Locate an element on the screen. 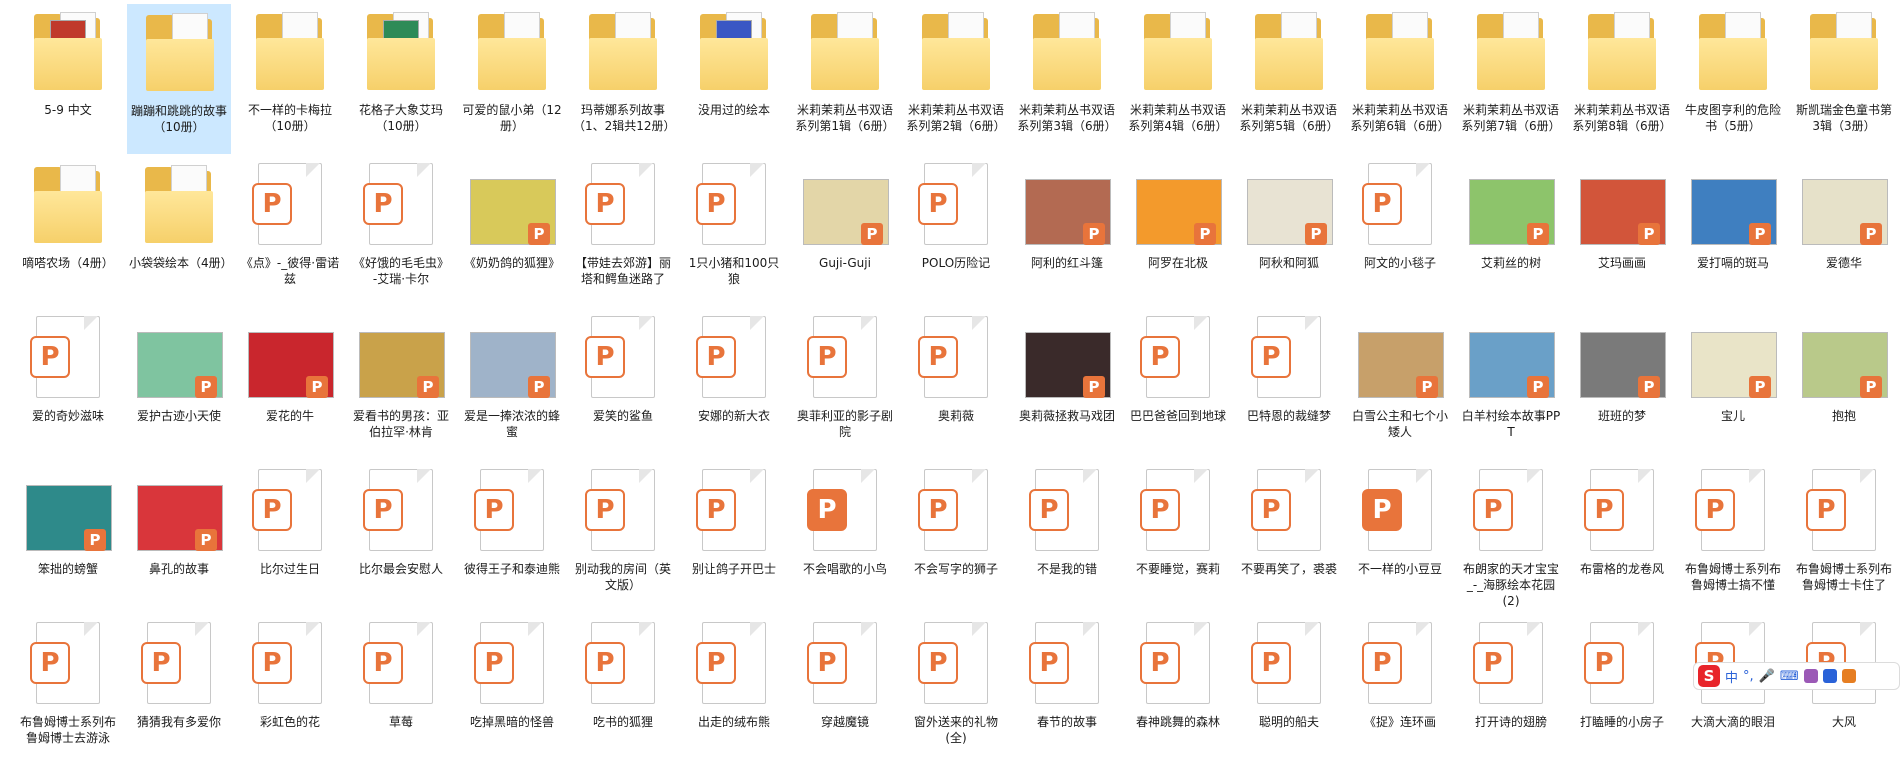  ppt-file-item: P 布鲁姆博士系列布鲁姆博士搞不懂 is located at coordinates (1733, 538).